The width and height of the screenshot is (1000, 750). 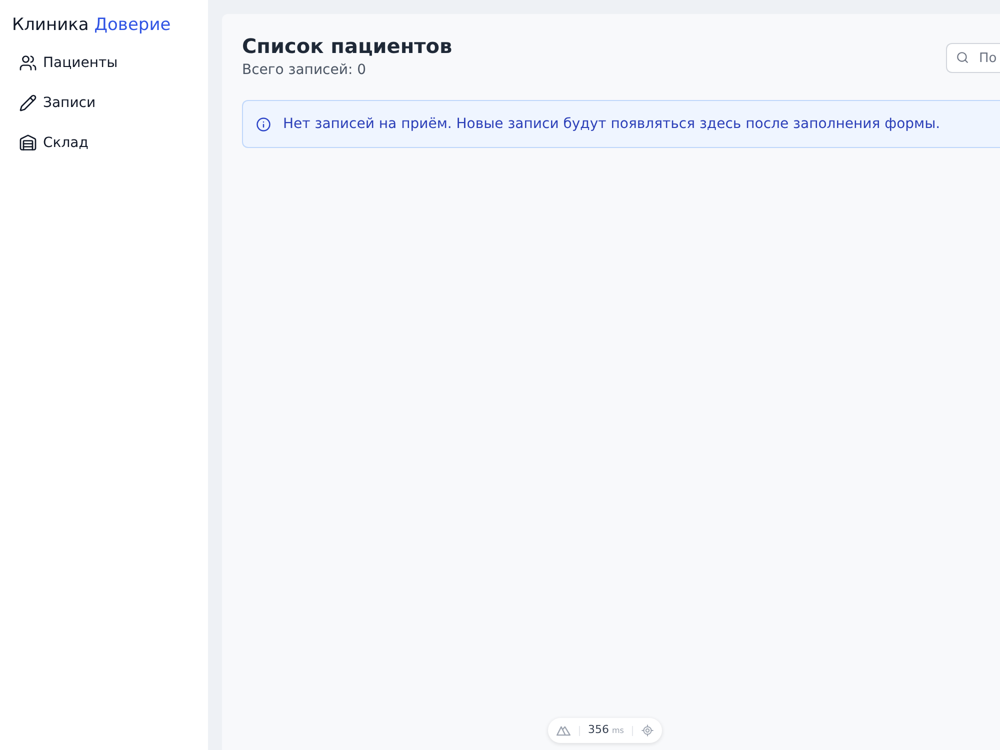 I want to click on users-icon, so click(x=28, y=63).